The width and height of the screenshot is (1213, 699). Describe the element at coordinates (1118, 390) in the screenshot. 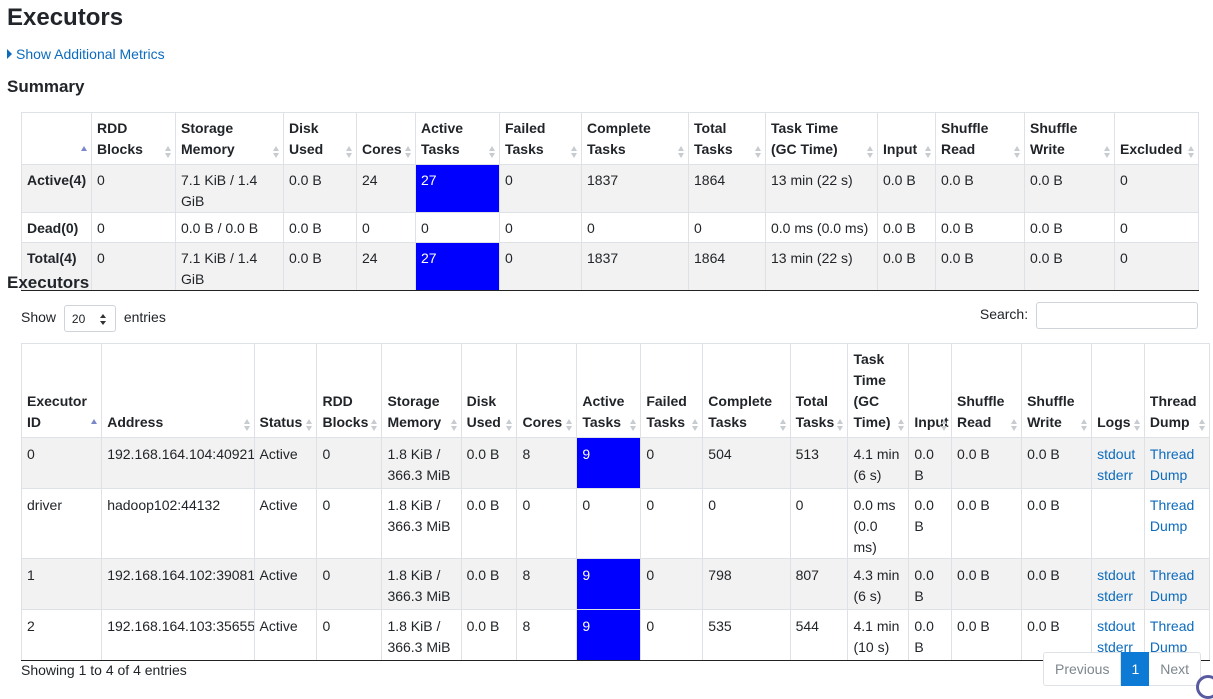

I see `executors-header-logs: Logs` at that location.